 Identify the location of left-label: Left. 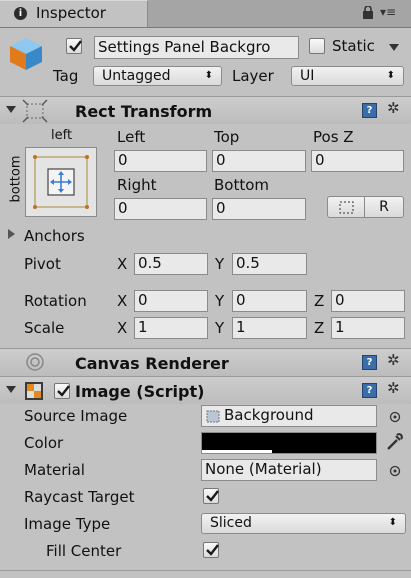
(131, 137).